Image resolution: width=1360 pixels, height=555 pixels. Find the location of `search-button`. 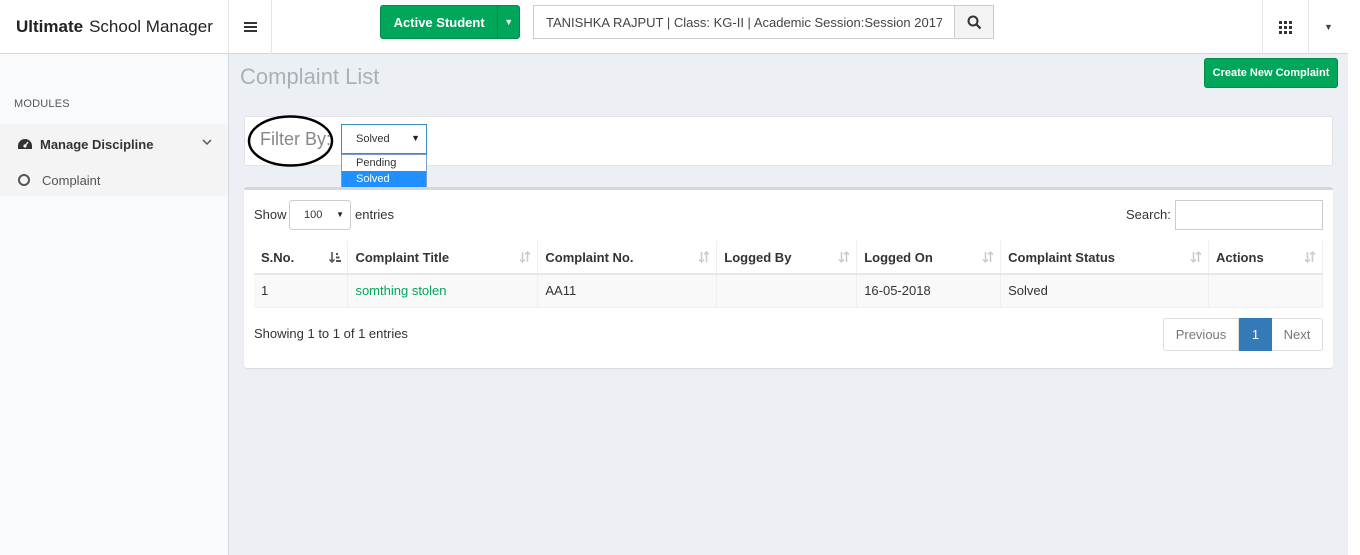

search-button is located at coordinates (974, 22).